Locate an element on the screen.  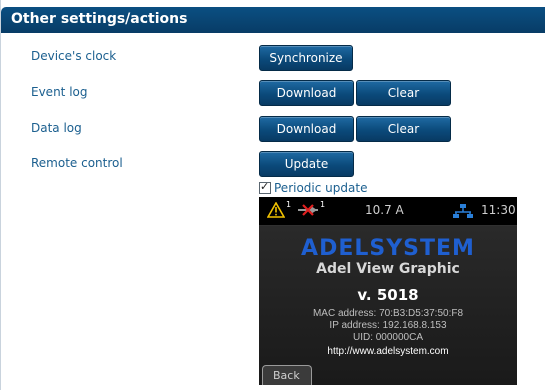
product-name: Adel View Graphic is located at coordinates (388, 269).